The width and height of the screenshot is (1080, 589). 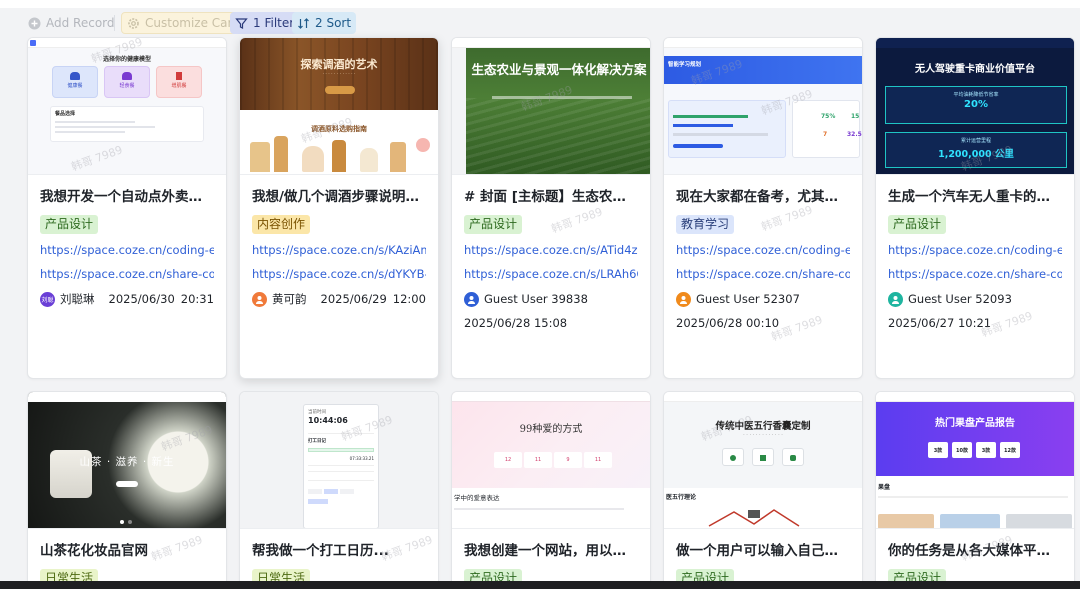 What do you see at coordinates (940, 323) in the screenshot?
I see `created-date: 2025/06/27 10:21` at bounding box center [940, 323].